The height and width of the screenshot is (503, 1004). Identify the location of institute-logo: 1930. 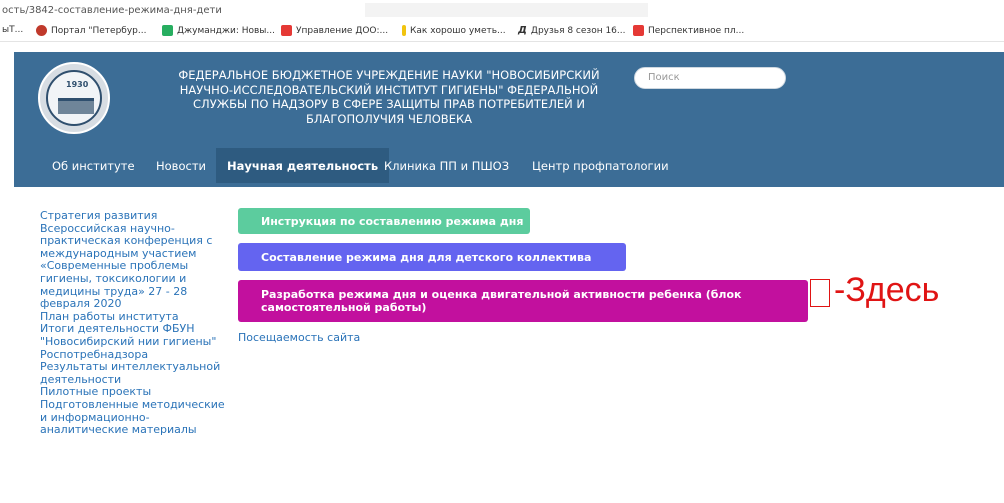
(74, 98).